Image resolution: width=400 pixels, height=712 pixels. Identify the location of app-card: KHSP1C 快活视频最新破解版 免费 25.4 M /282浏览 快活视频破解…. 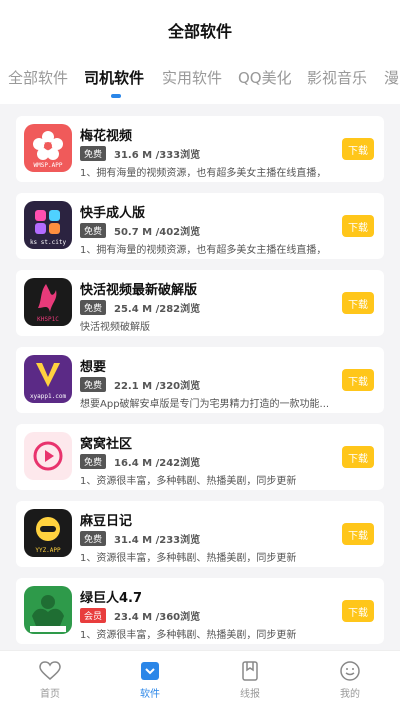
(200, 303).